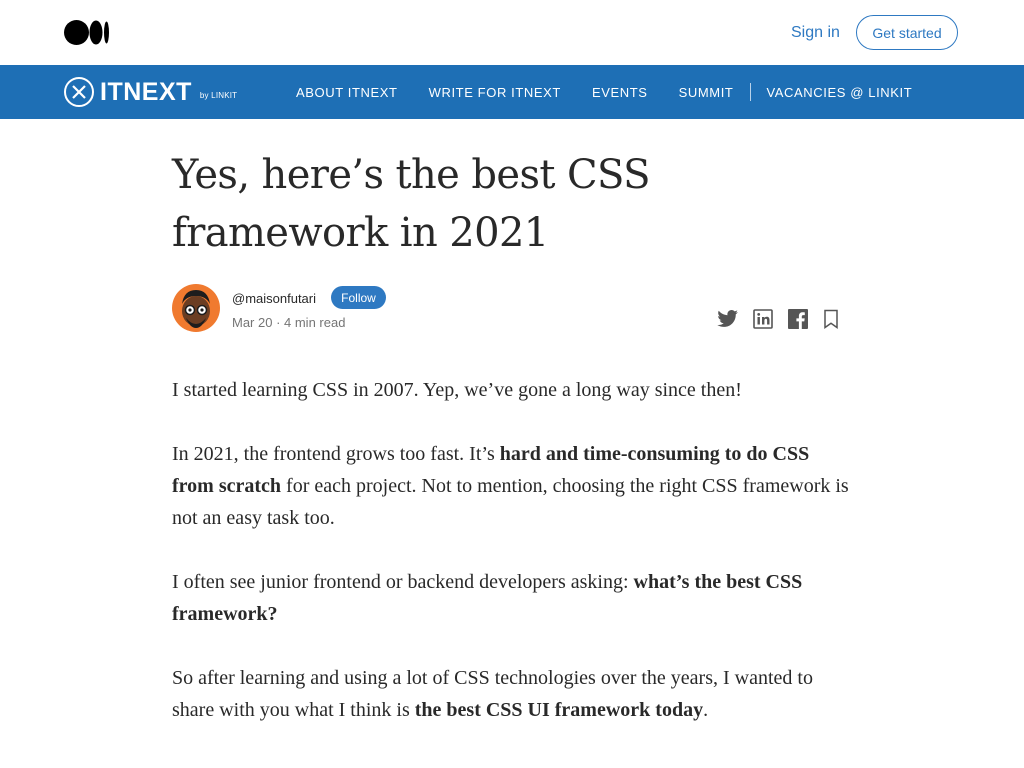 The height and width of the screenshot is (768, 1024). What do you see at coordinates (751, 92) in the screenshot?
I see `nav-divider` at bounding box center [751, 92].